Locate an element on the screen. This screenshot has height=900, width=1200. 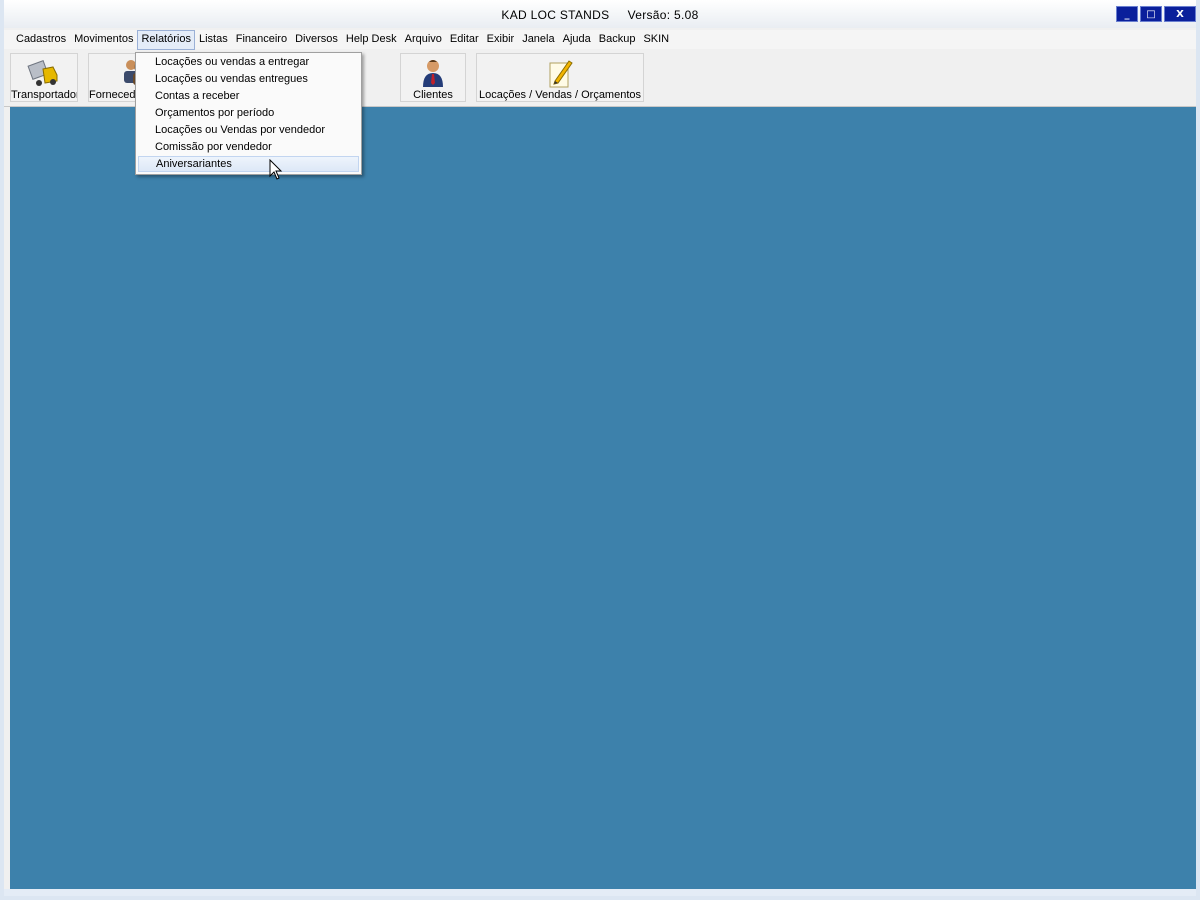
window-title: KAD LOC STANDS Versão: 5.08 is located at coordinates (600, 15).